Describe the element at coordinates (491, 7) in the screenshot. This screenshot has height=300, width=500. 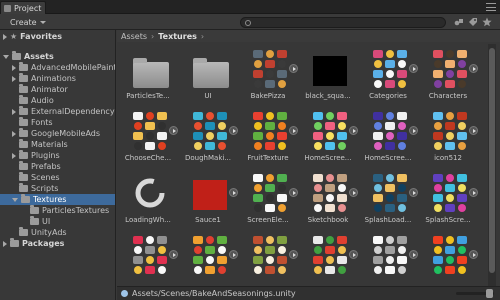
I see `window-menu-icon` at that location.